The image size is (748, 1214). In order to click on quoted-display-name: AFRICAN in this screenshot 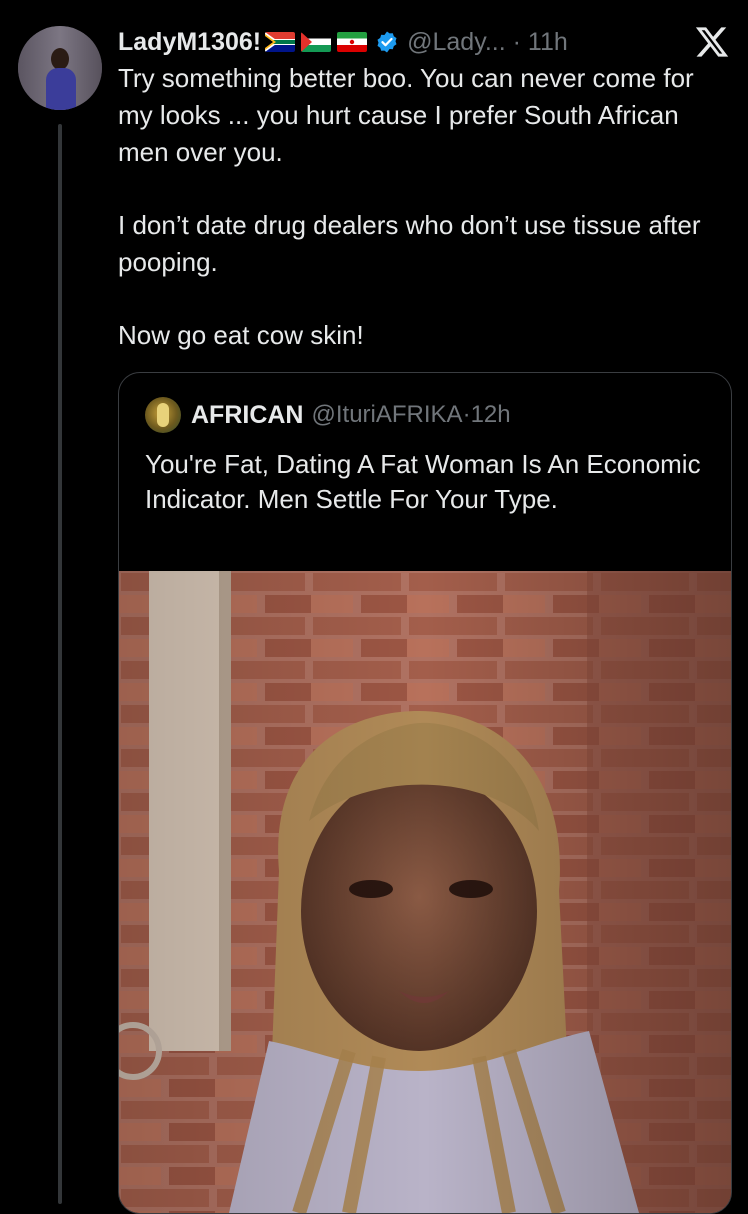, I will do `click(247, 415)`.